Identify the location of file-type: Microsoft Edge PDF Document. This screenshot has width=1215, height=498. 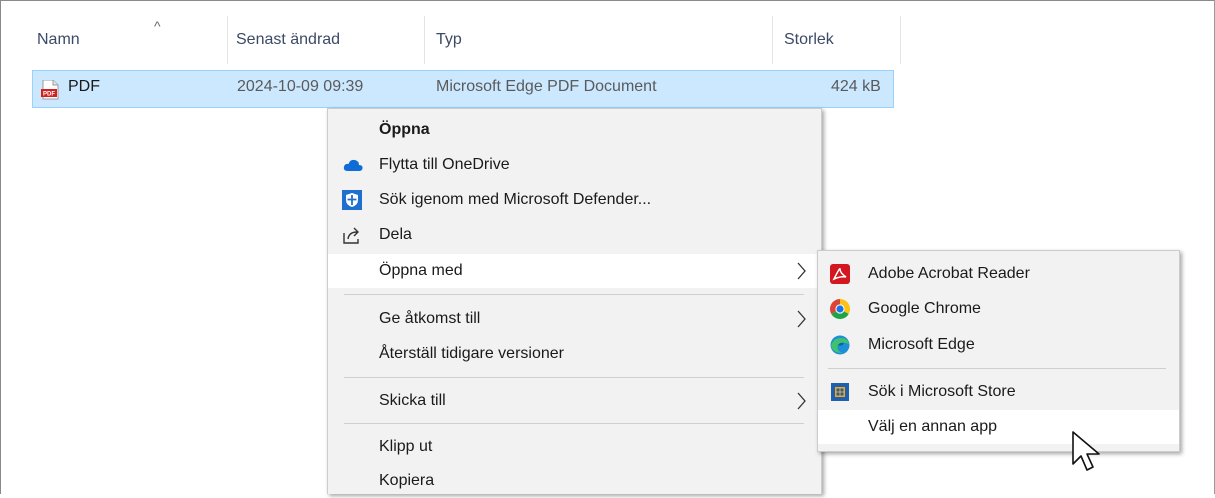
(546, 86).